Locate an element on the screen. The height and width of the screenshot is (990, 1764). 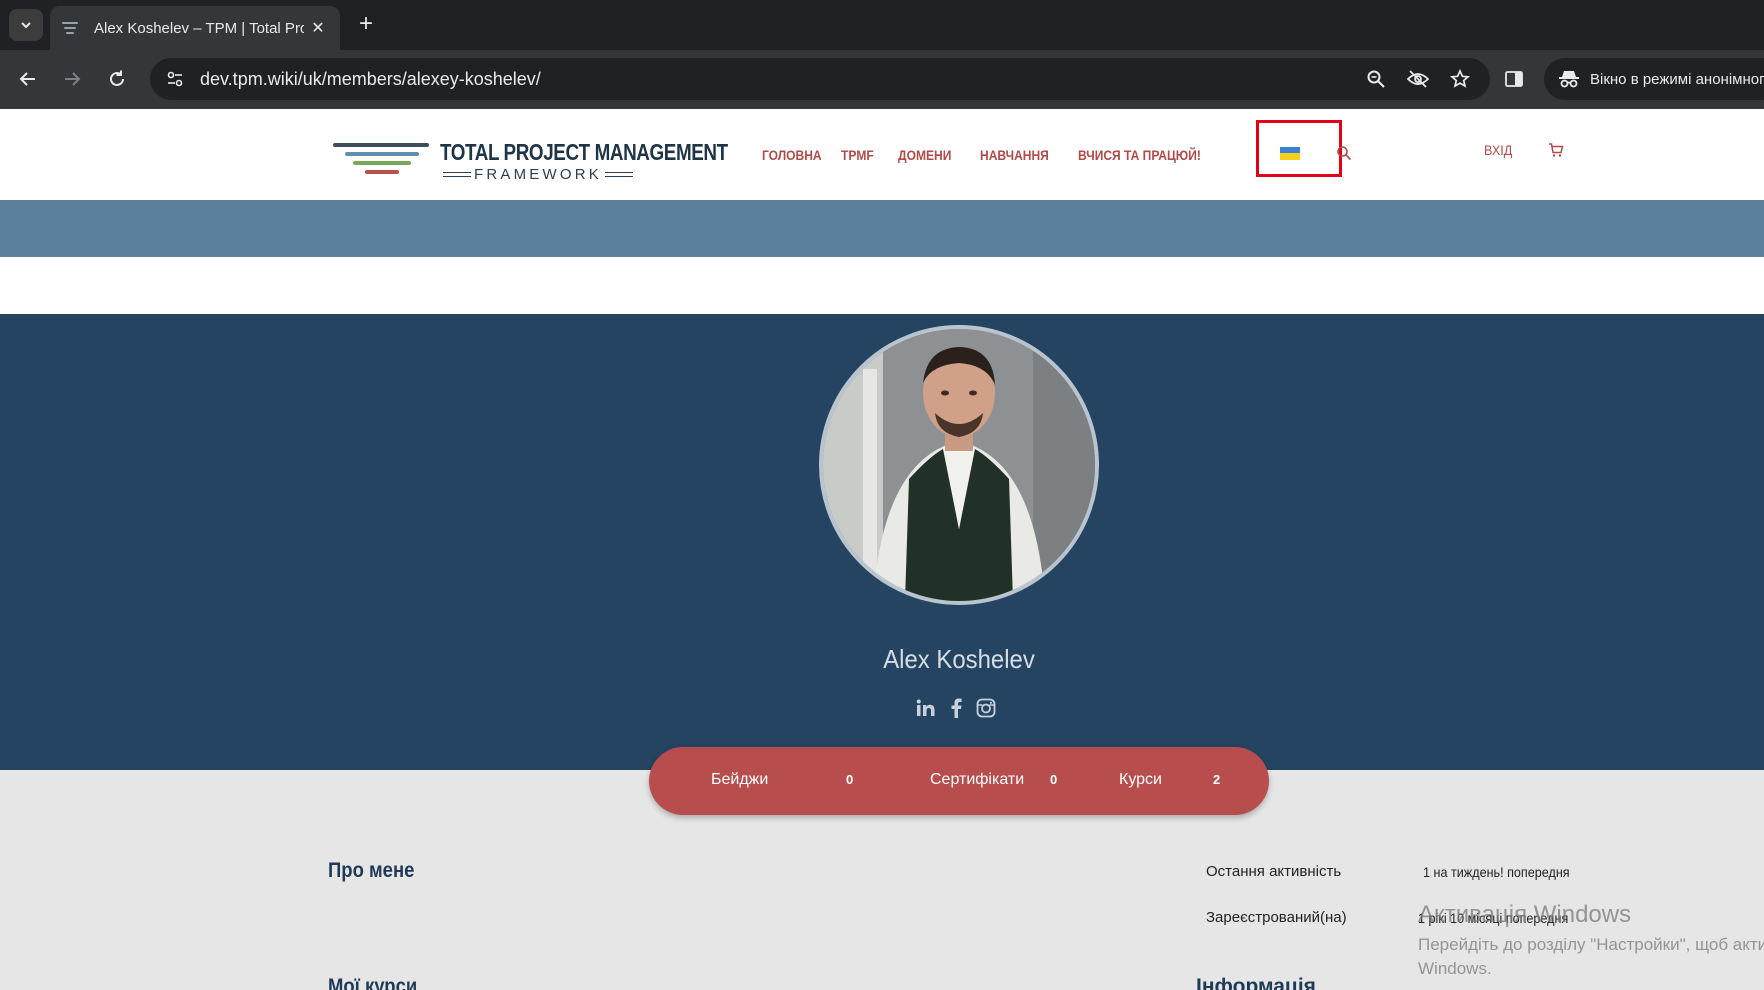
info-section-title: Інформація is located at coordinates (1256, 982).